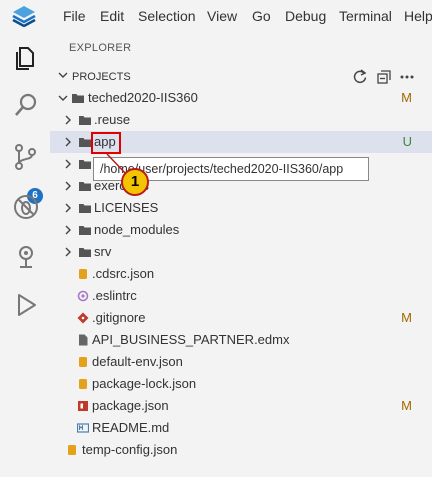  Describe the element at coordinates (241, 406) in the screenshot. I see `tree-item-package-json: package.json M` at that location.